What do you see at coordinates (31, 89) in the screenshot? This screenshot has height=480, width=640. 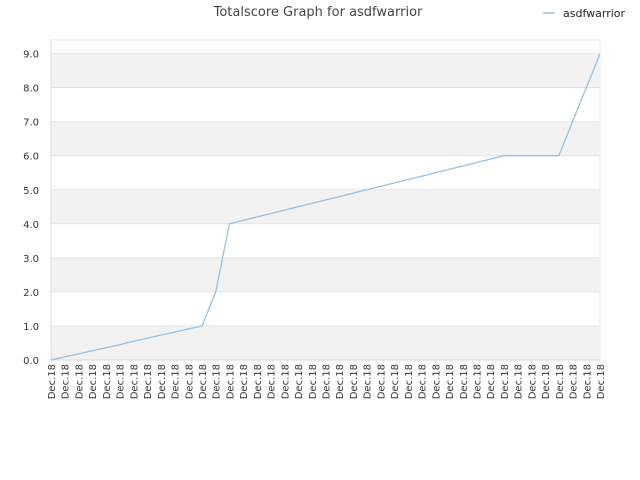 I see `y-tick-label: 8.0` at bounding box center [31, 89].